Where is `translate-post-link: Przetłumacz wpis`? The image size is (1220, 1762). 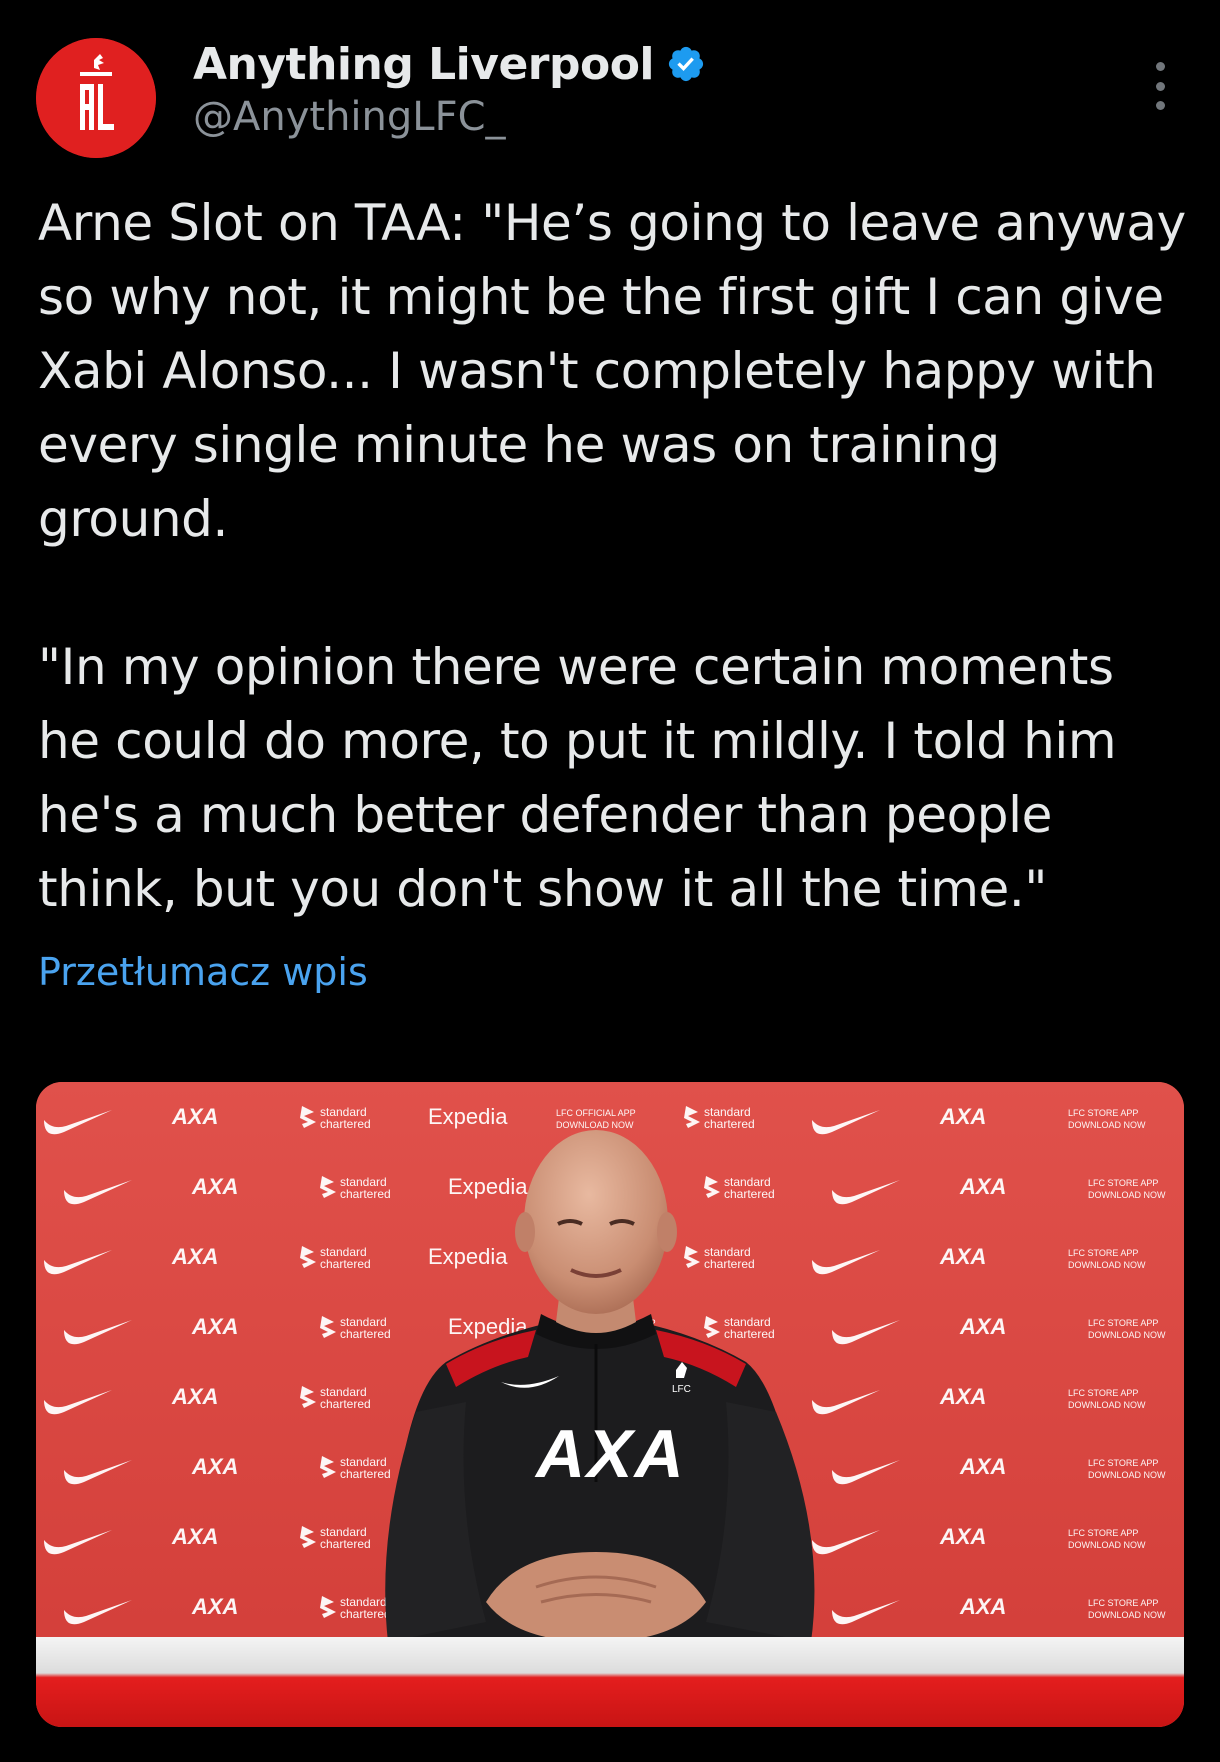
translate-post-link: Przetłumacz wpis is located at coordinates (203, 972).